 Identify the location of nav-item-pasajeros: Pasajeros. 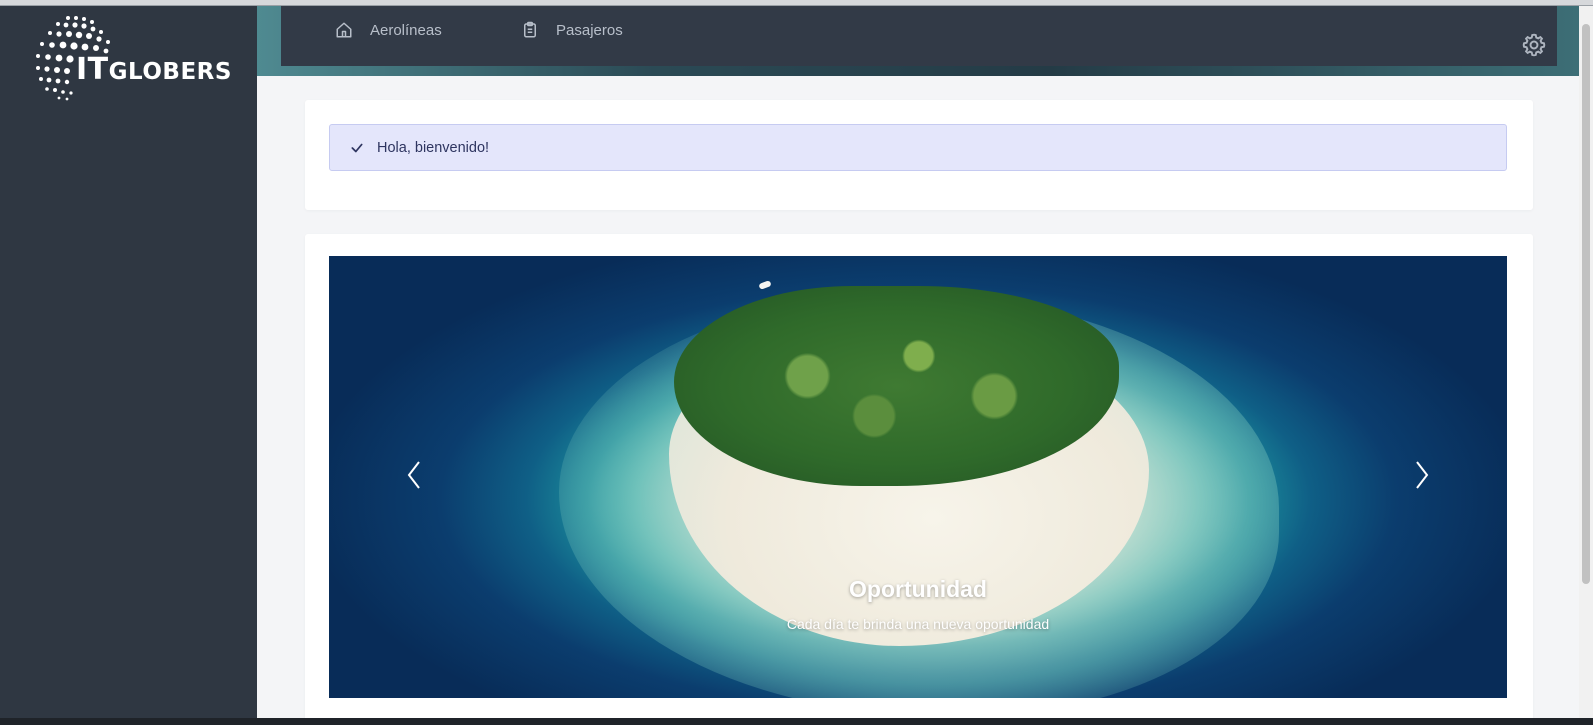
(572, 30).